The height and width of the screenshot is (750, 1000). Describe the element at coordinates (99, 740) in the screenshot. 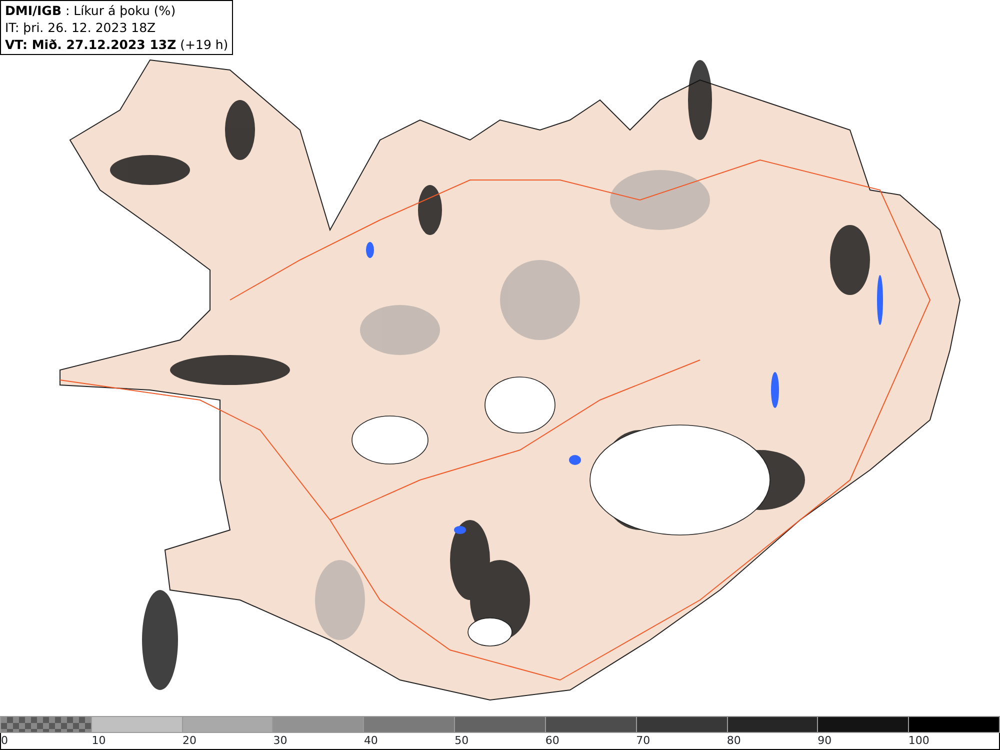

I see `legend-label: 10` at that location.